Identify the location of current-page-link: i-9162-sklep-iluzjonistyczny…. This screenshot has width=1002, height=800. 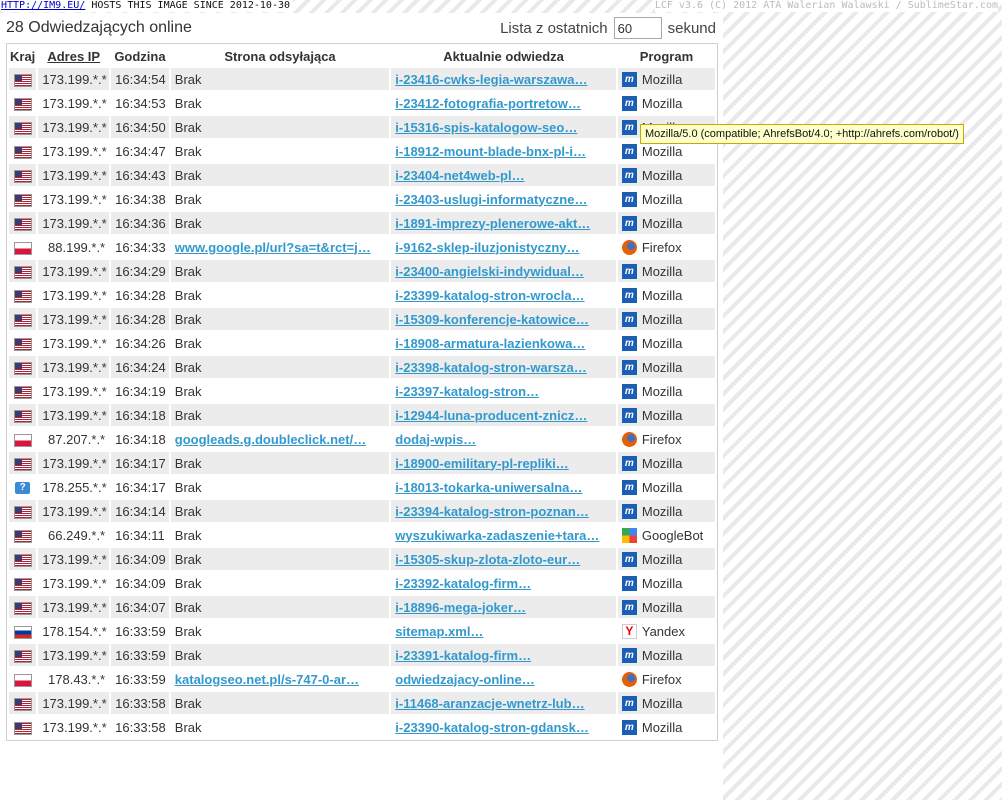
(487, 247).